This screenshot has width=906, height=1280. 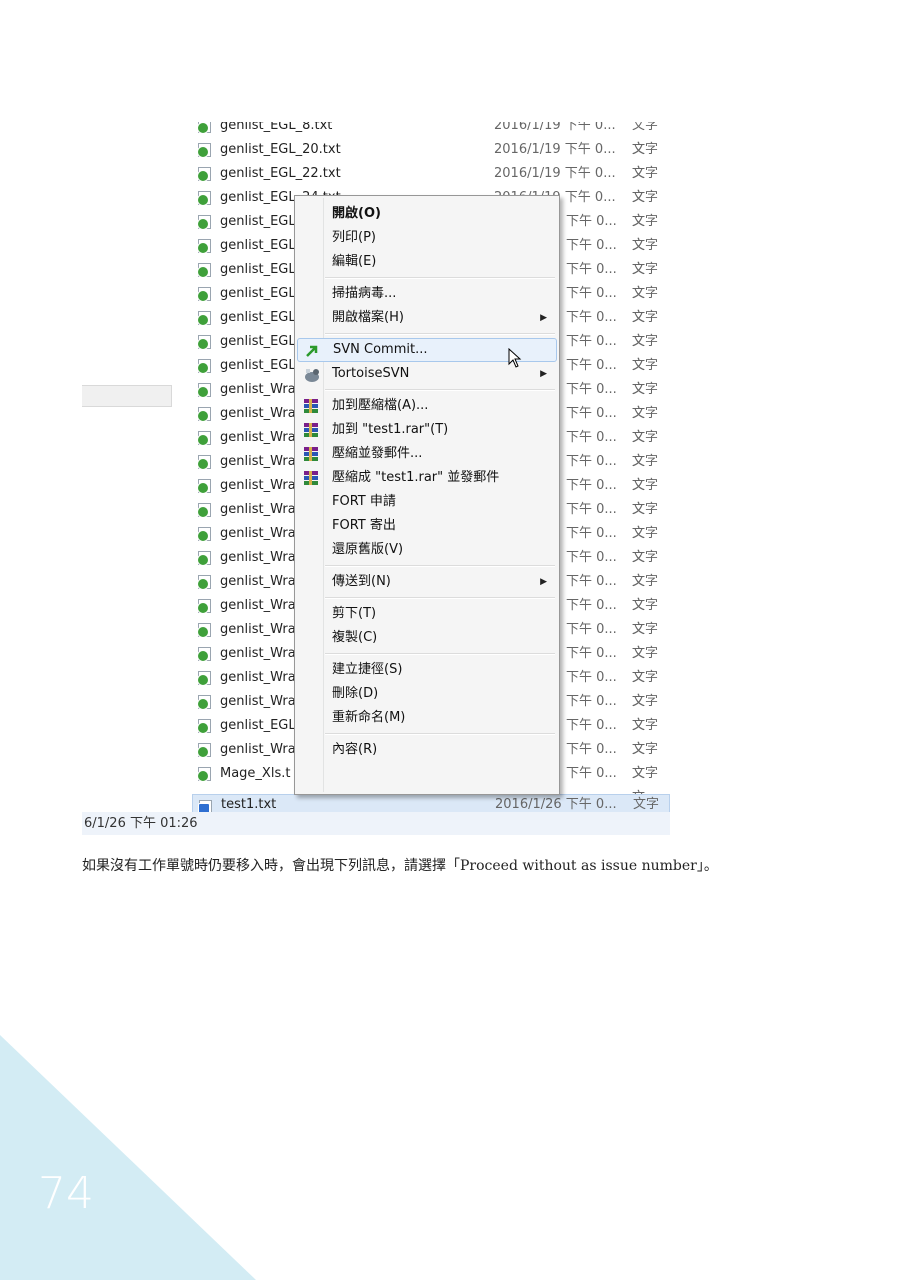 I want to click on menu-item-23: 建立捷徑(S), so click(x=427, y=670).